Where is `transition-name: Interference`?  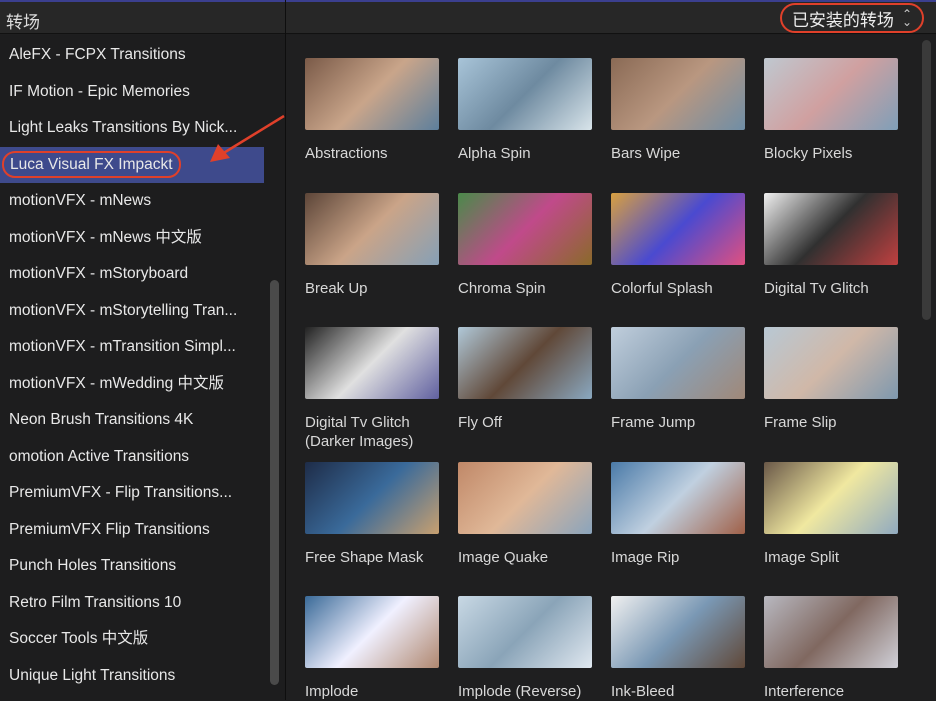
transition-name: Interference is located at coordinates (804, 691).